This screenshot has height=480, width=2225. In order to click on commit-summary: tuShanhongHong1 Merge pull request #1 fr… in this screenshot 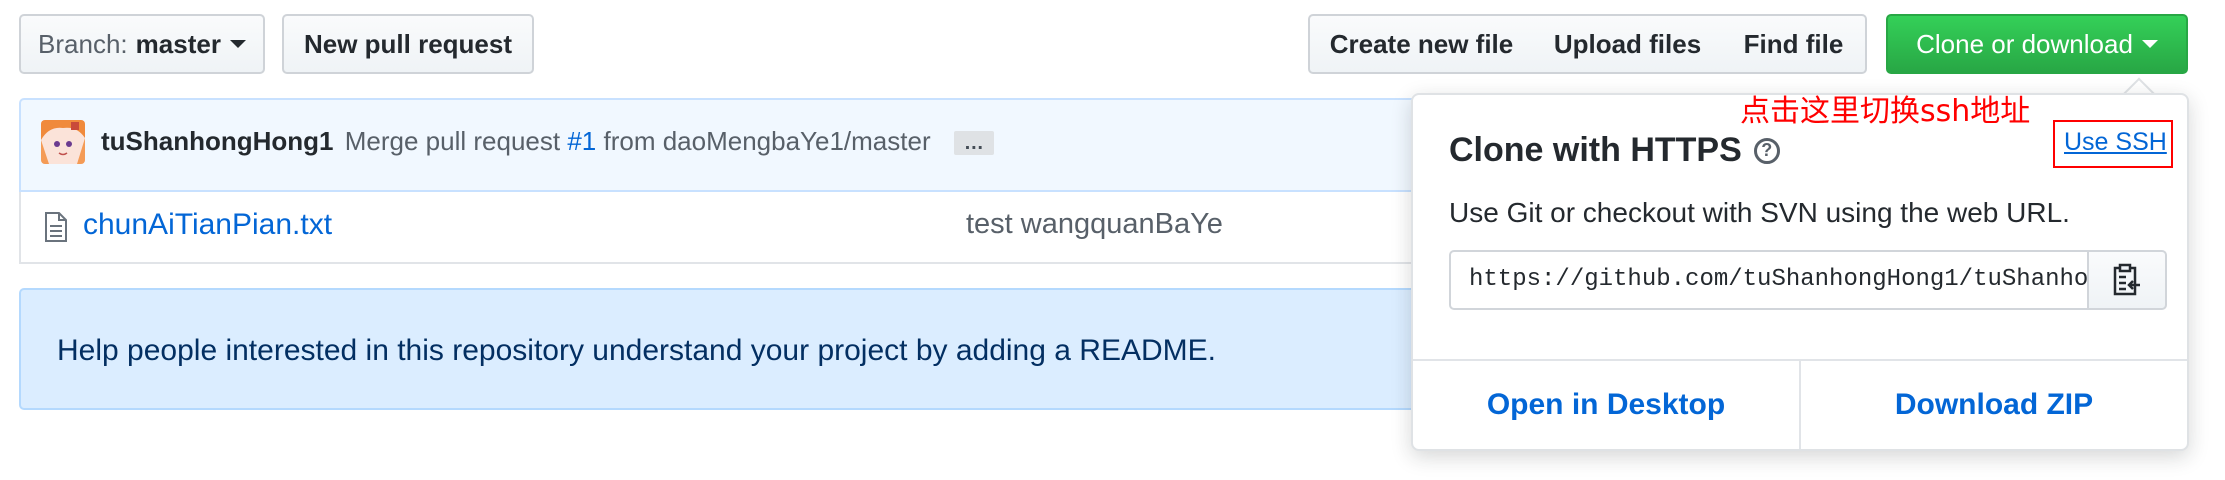, I will do `click(547, 143)`.